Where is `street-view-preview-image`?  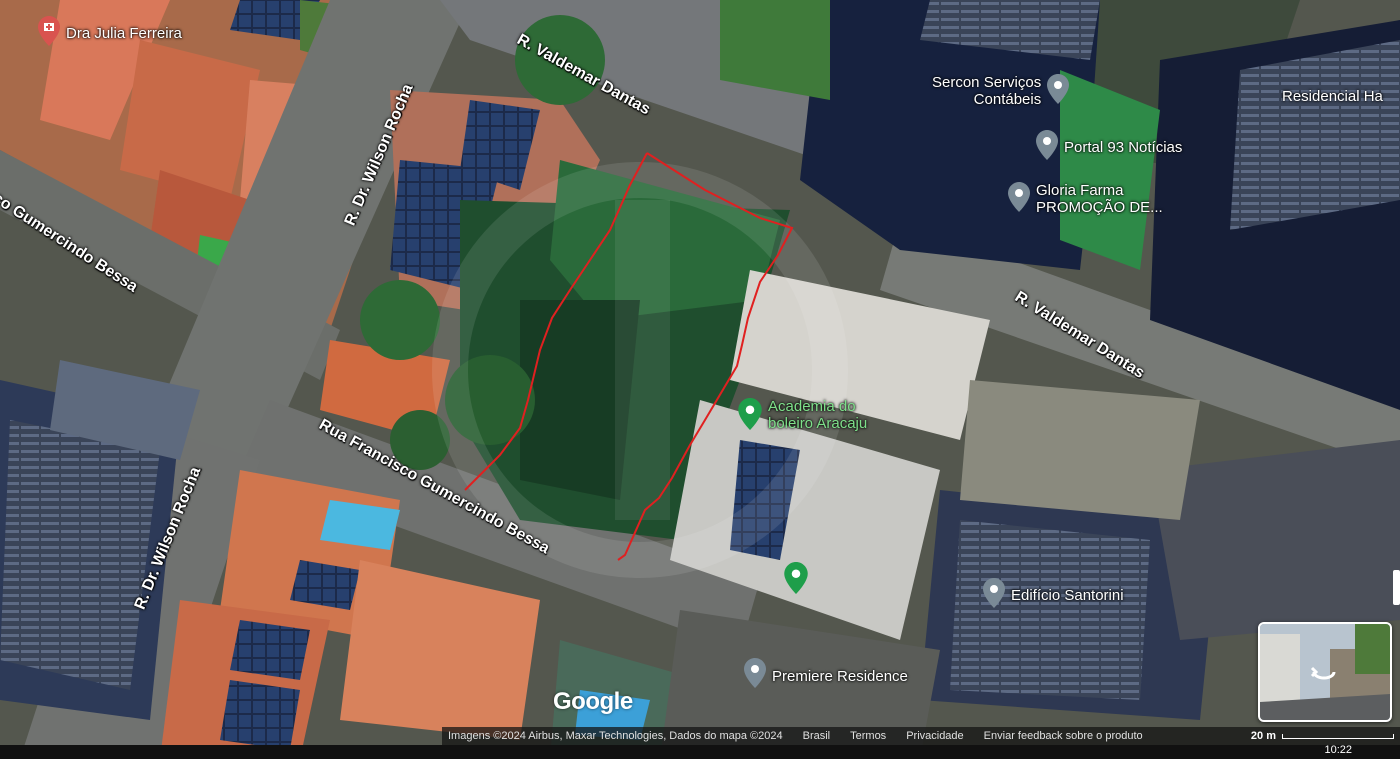 street-view-preview-image is located at coordinates (1325, 672).